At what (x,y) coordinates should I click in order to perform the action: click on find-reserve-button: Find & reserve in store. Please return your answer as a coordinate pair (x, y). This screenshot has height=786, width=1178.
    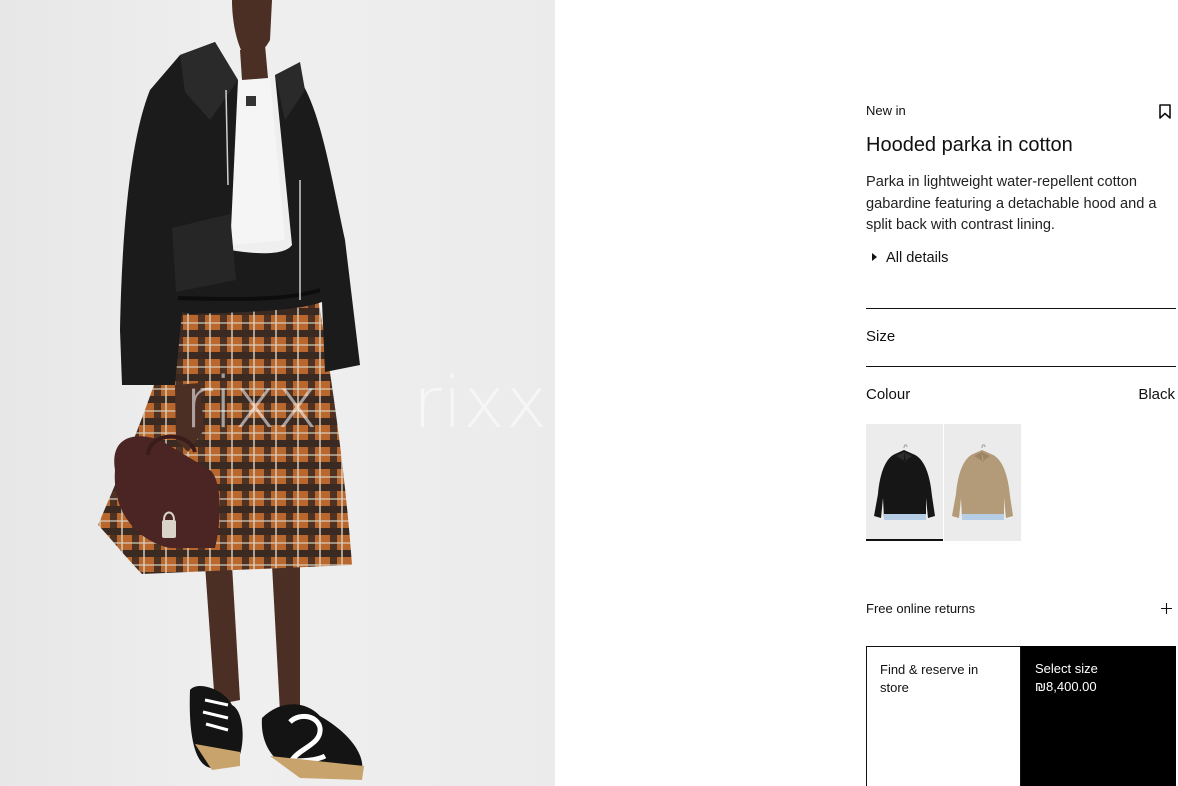
    Looking at the image, I should click on (943, 716).